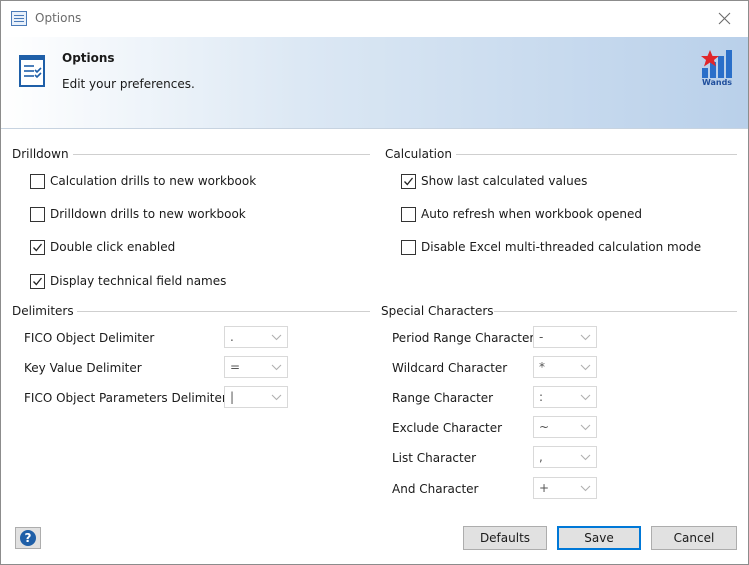 This screenshot has height=565, width=749. Describe the element at coordinates (565, 457) in the screenshot. I see `list-character-select: ,` at that location.